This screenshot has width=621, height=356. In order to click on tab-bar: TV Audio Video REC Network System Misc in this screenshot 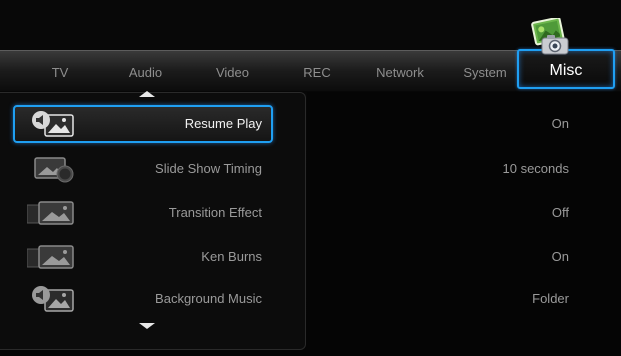, I will do `click(310, 70)`.